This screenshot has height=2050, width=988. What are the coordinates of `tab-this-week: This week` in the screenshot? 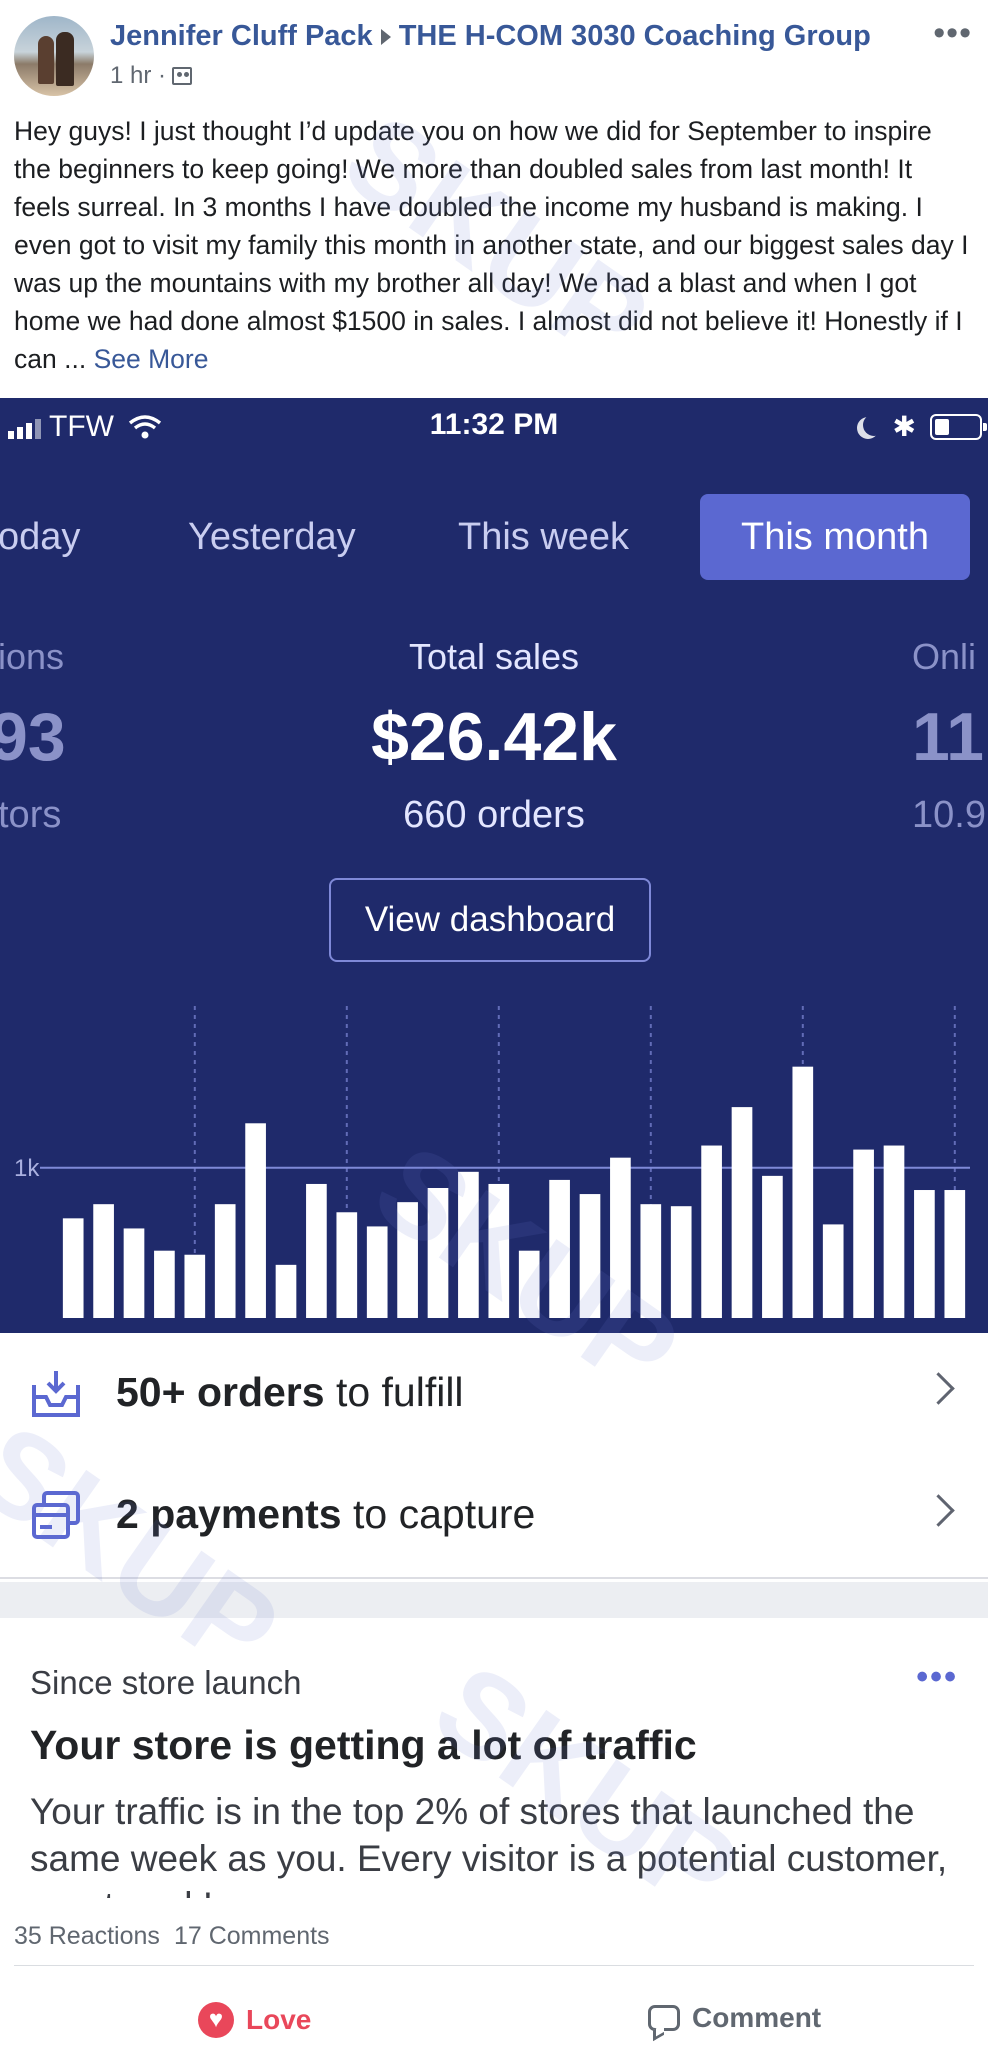 It's located at (543, 537).